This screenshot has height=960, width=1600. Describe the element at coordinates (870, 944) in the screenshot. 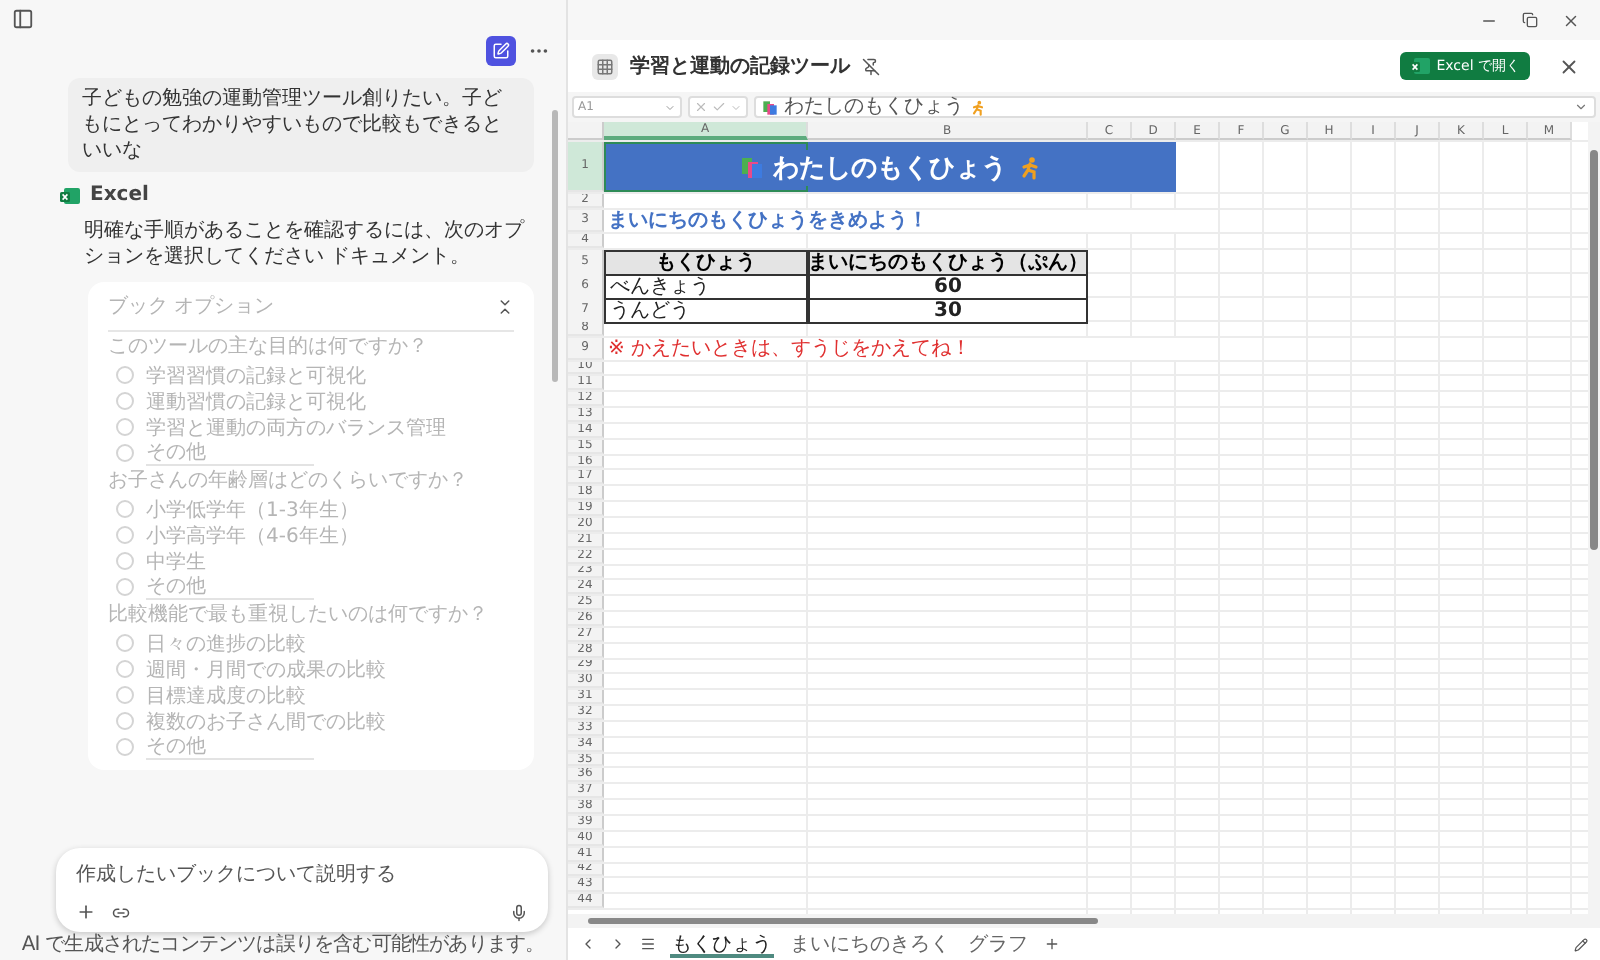

I see `sheet-tab: まいにちのきろく` at that location.